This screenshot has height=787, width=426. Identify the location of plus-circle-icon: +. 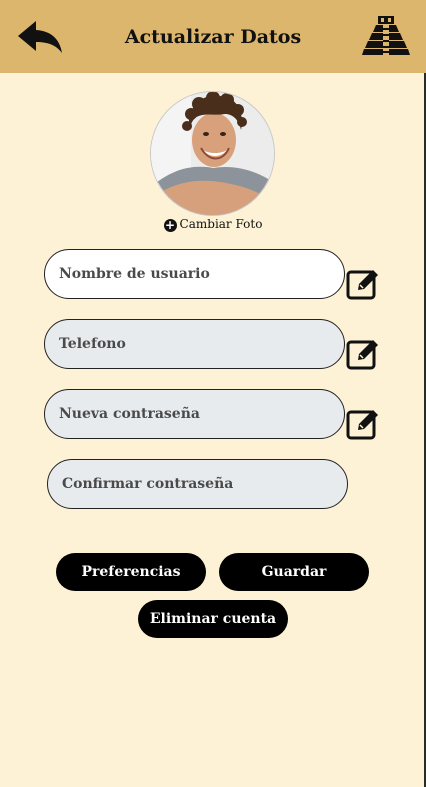
(170, 225).